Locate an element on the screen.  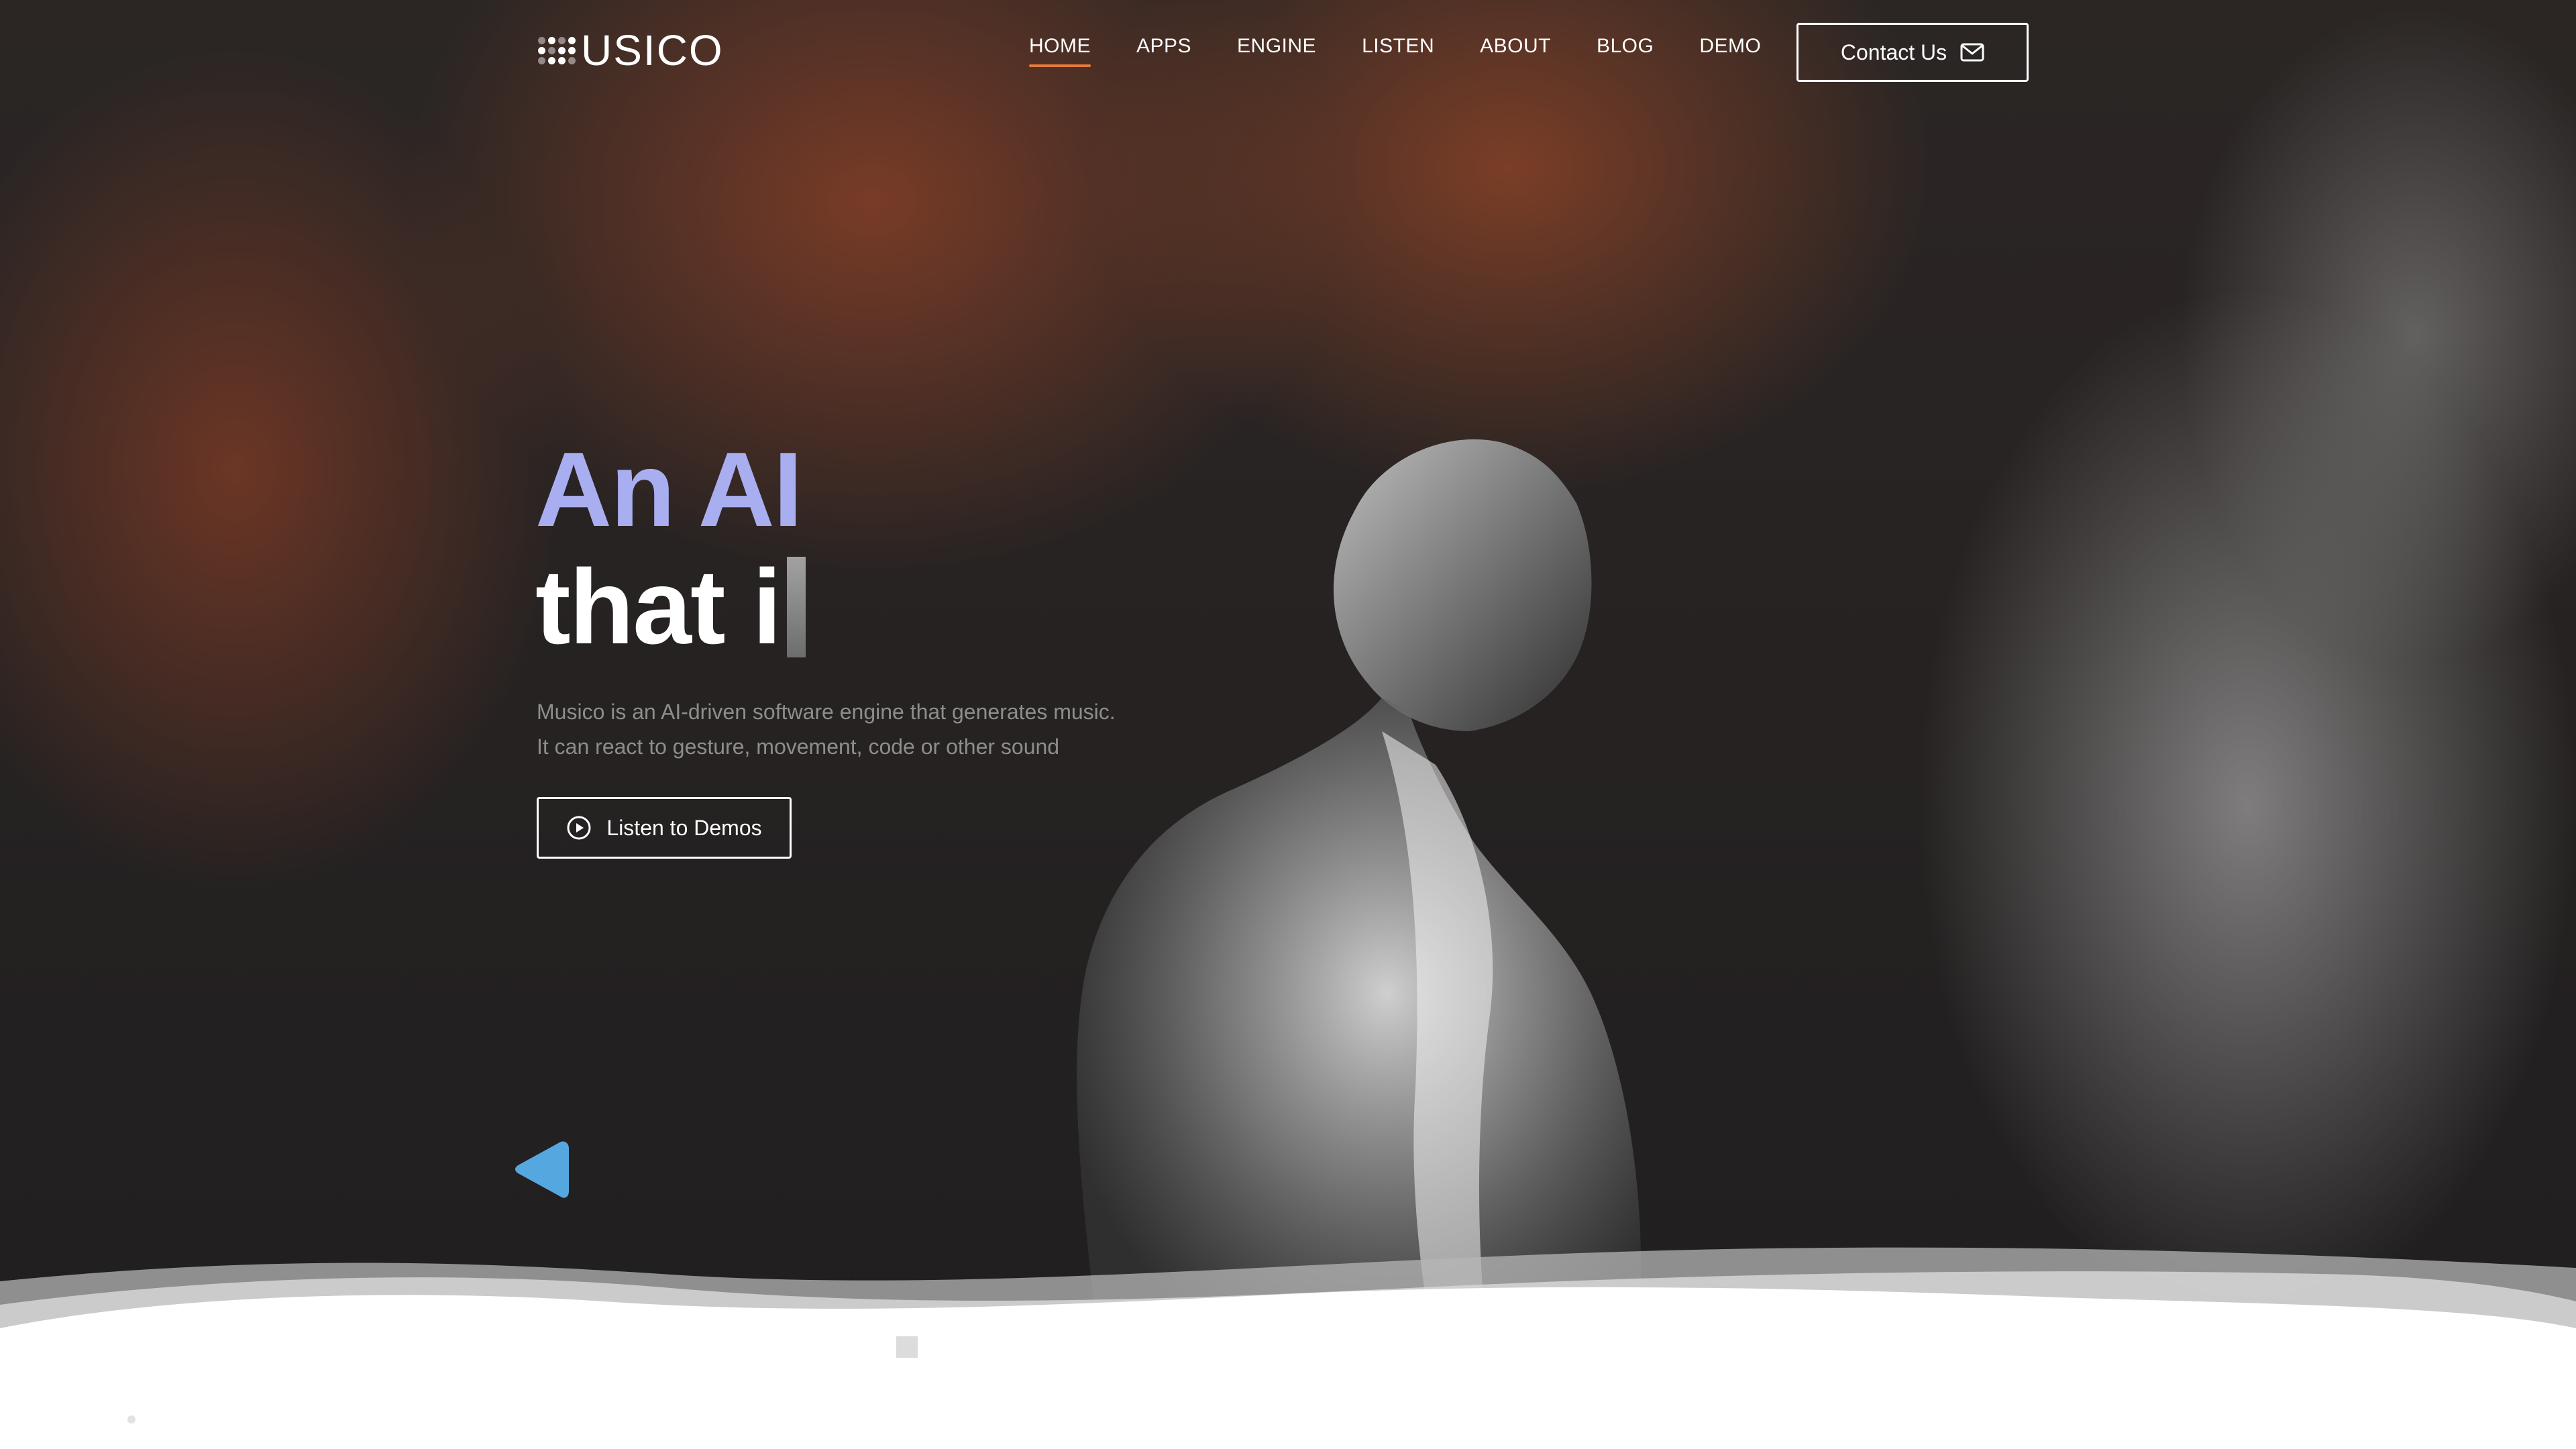
contact-us-button: Contact Us is located at coordinates (1912, 52).